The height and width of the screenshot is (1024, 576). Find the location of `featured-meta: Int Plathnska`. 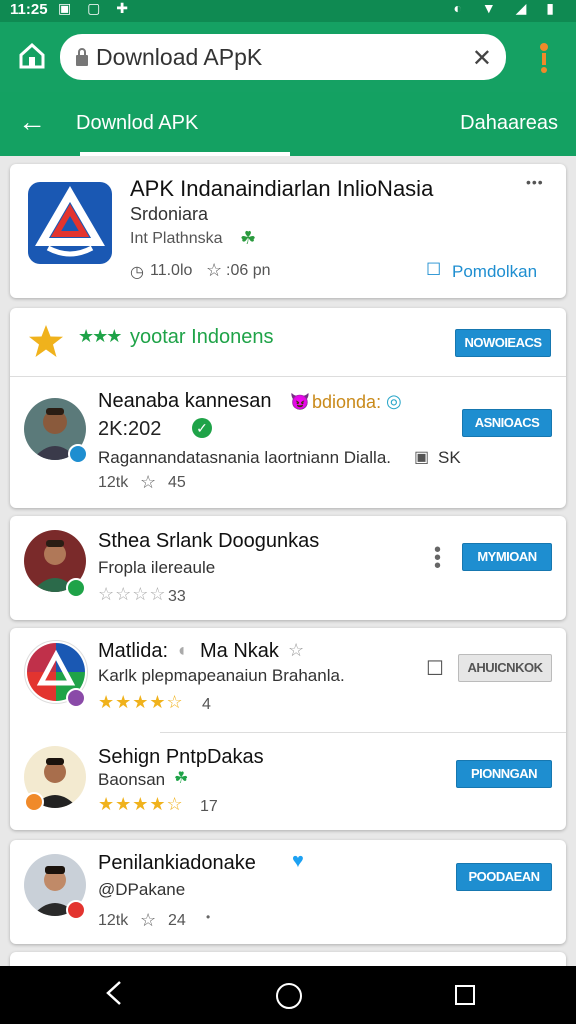

featured-meta: Int Plathnska is located at coordinates (176, 238).